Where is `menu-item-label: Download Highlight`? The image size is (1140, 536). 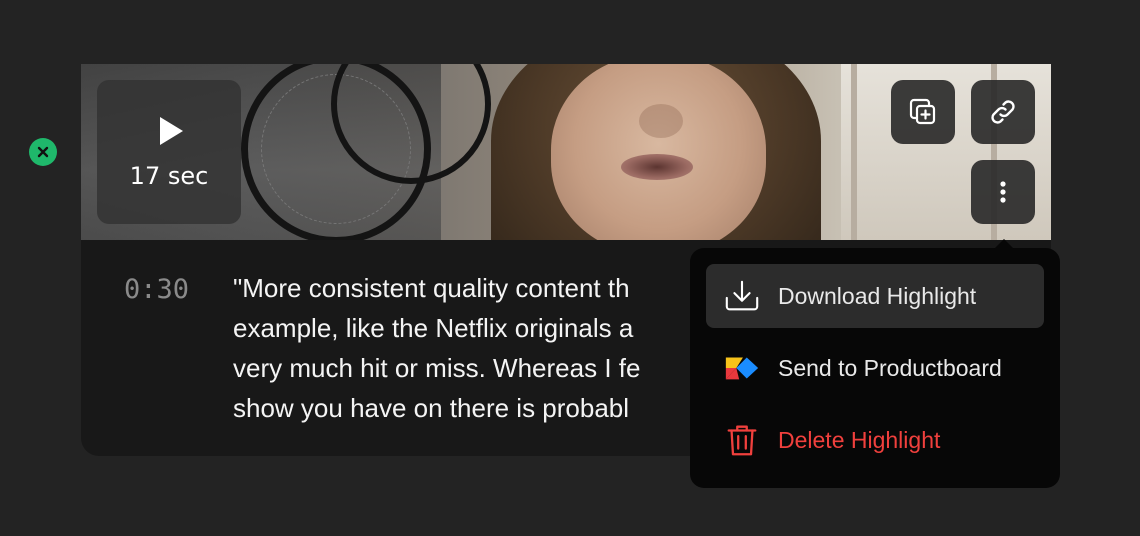 menu-item-label: Download Highlight is located at coordinates (877, 295).